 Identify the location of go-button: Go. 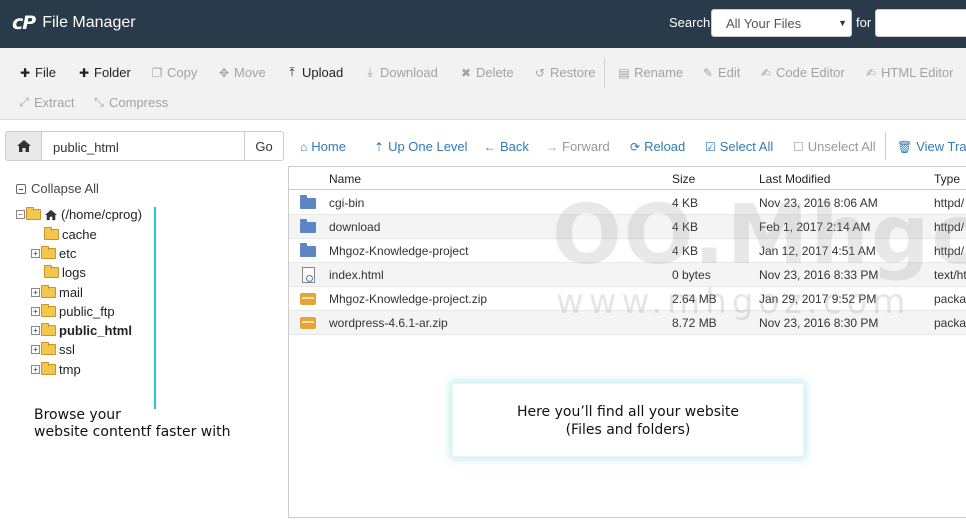
(264, 146).